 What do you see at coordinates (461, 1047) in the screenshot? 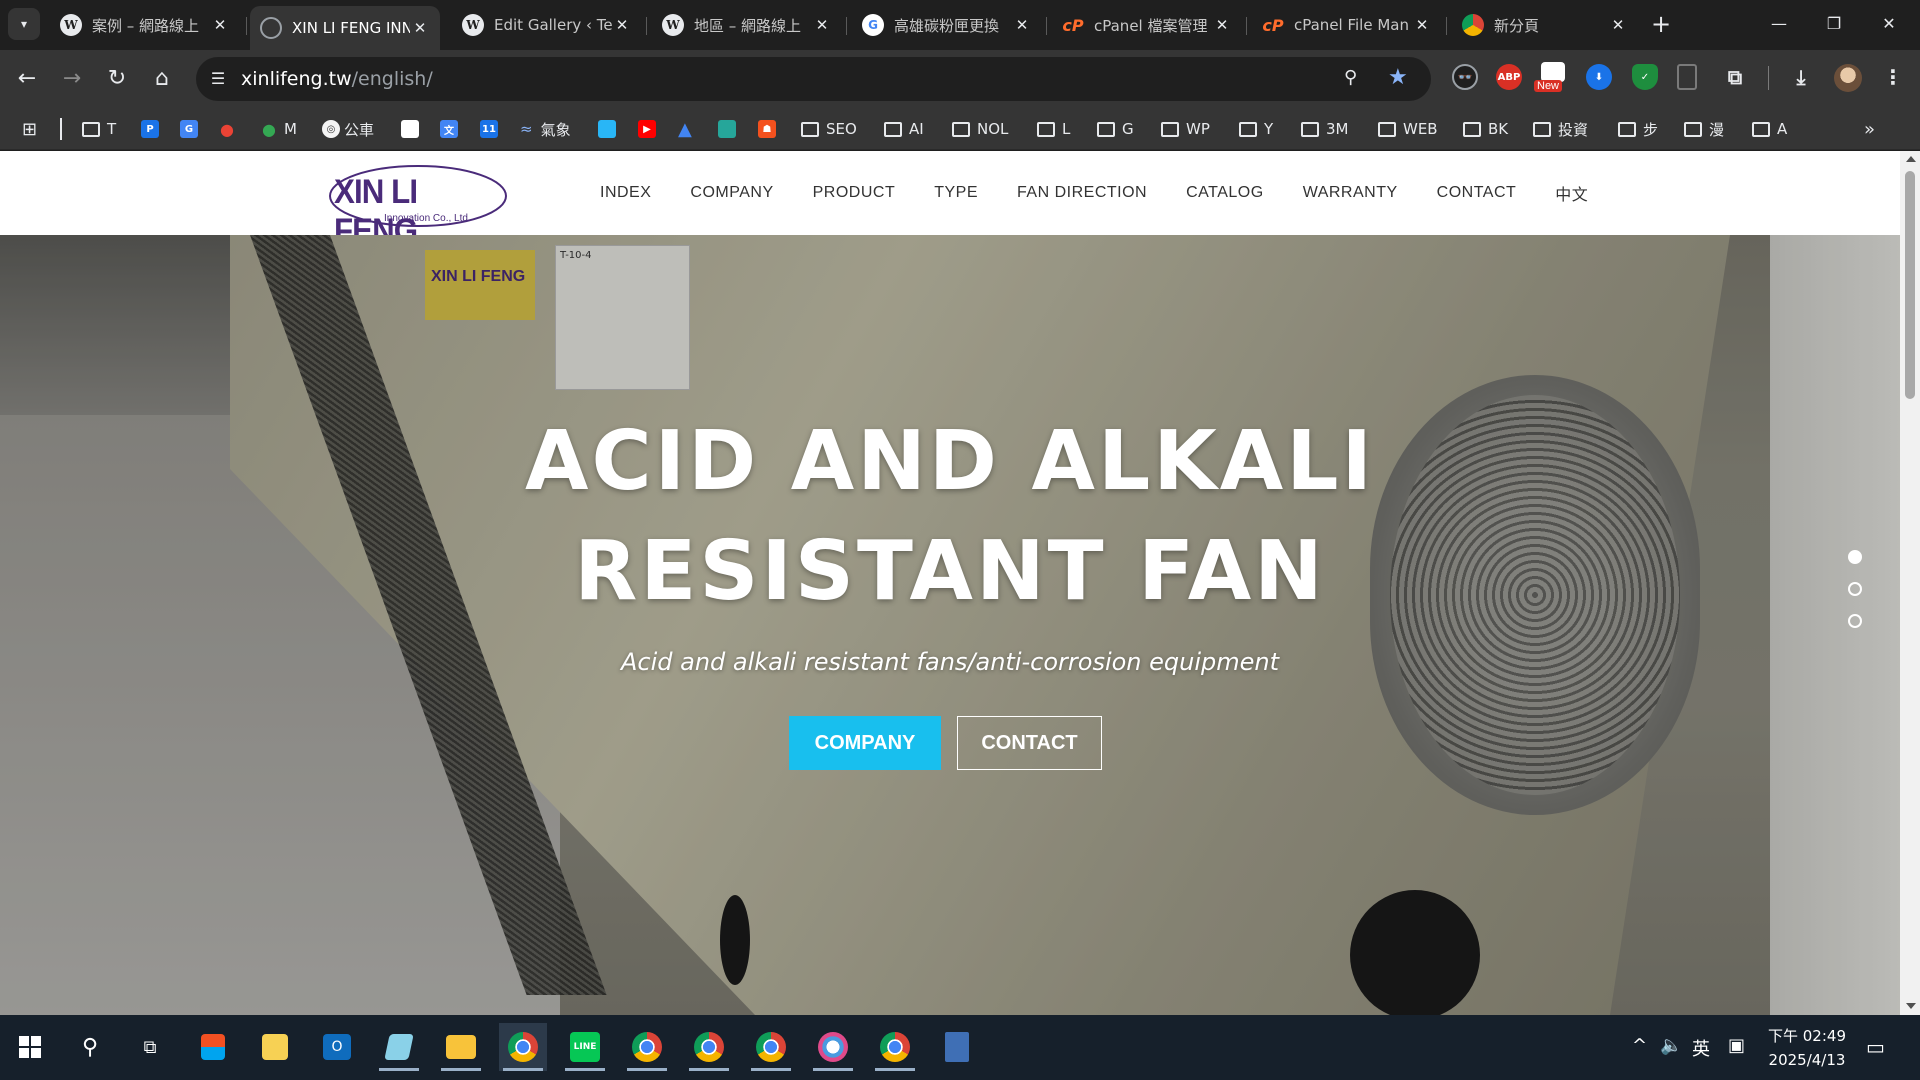
I see `file-explorer-icon` at bounding box center [461, 1047].